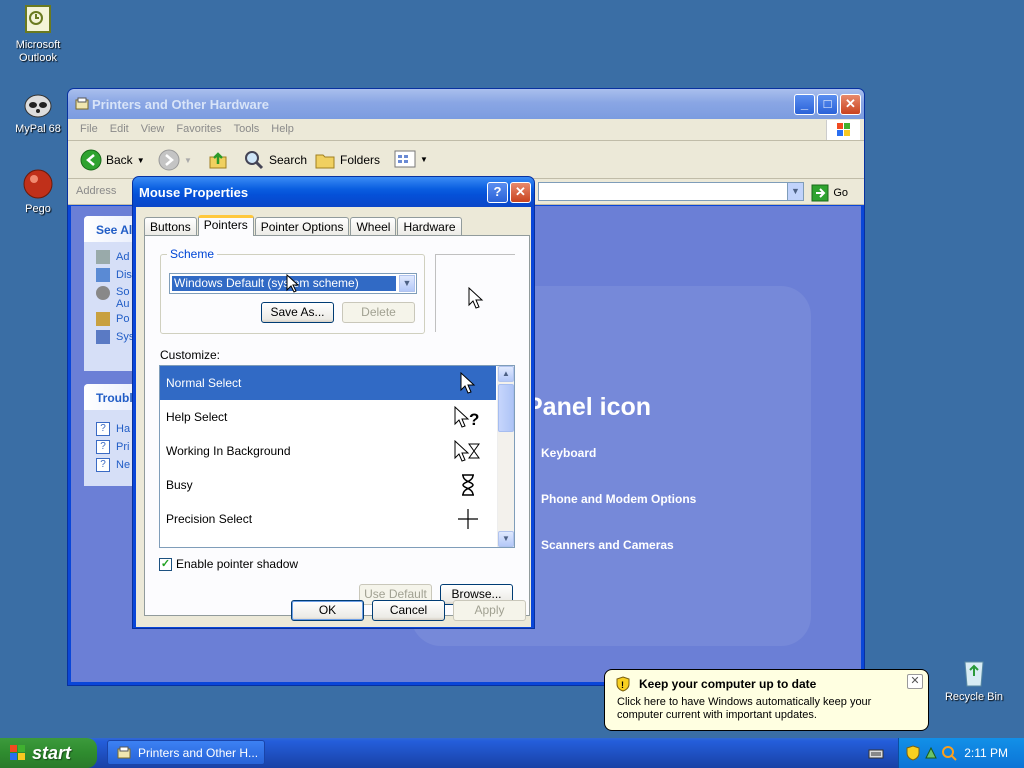 This screenshot has height=768, width=1024. Describe the element at coordinates (103, 257) in the screenshot. I see `hardware-icon` at that location.